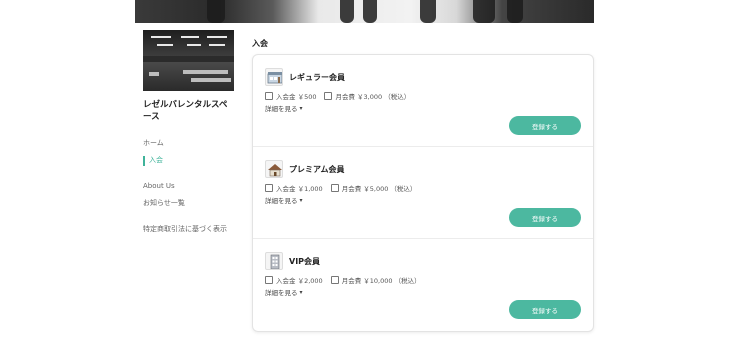 The height and width of the screenshot is (344, 730). Describe the element at coordinates (379, 189) in the screenshot. I see `monthly-fee: 月会費 ￥5,000 （税込）` at that location.